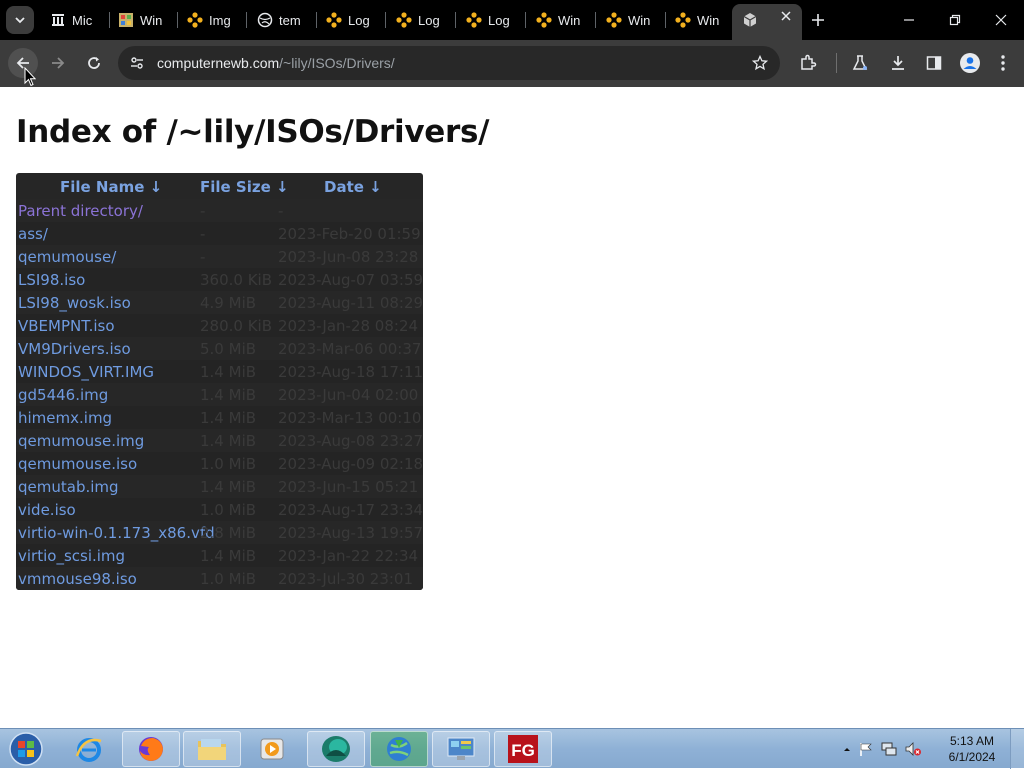 The height and width of the screenshot is (769, 1024). Describe the element at coordinates (970, 63) in the screenshot. I see `profile-button` at that location.